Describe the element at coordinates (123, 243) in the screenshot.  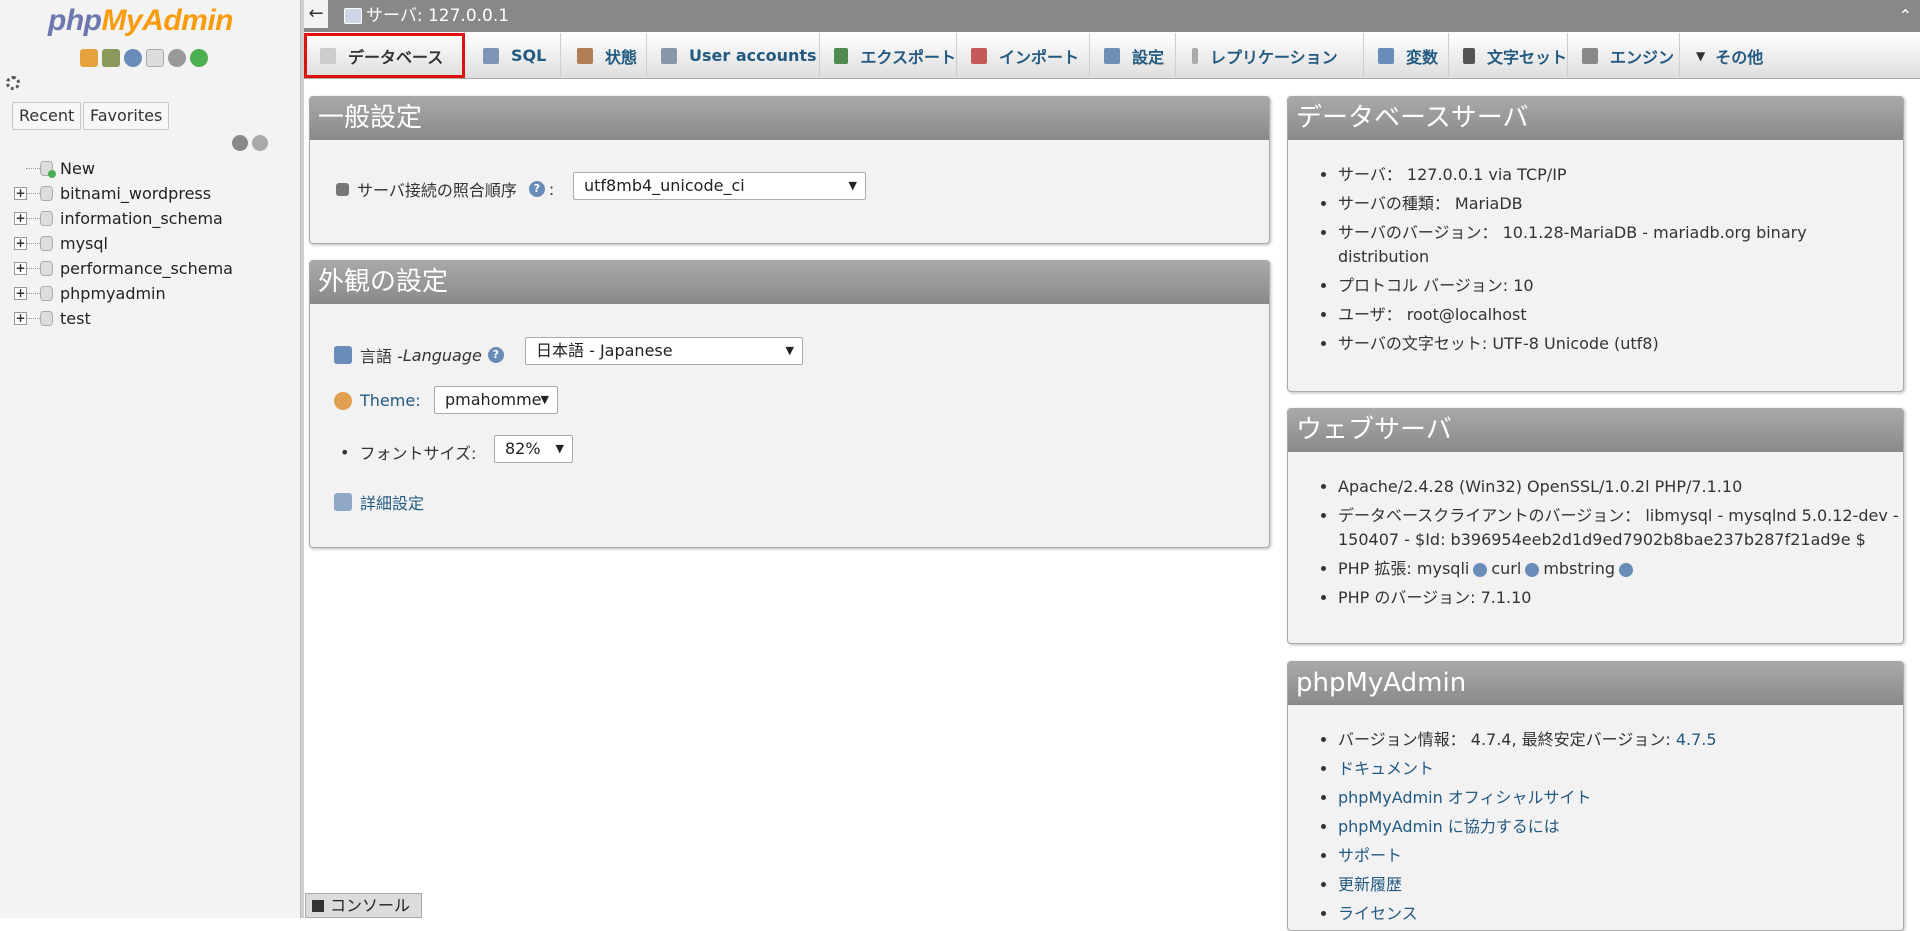
I see `tree-item-mysql: + mysql` at that location.